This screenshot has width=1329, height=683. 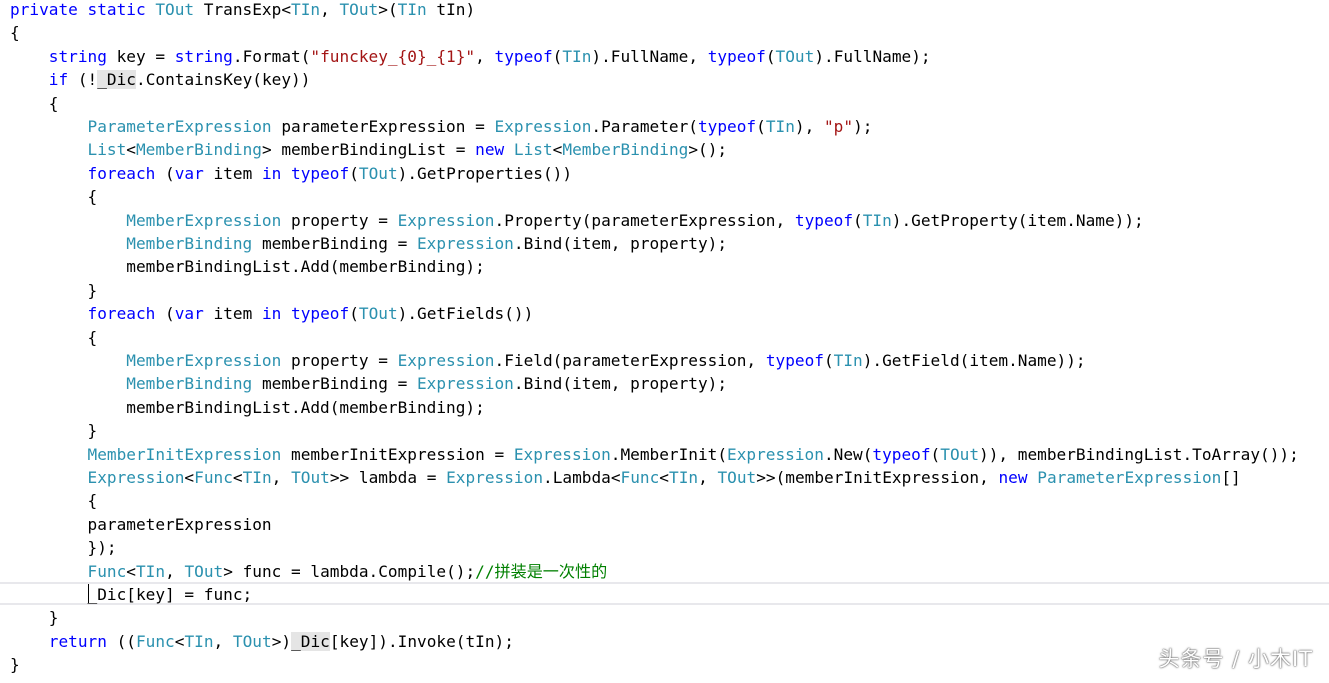 What do you see at coordinates (644, 220) in the screenshot?
I see `code-token: .Property(parameterExpression,` at bounding box center [644, 220].